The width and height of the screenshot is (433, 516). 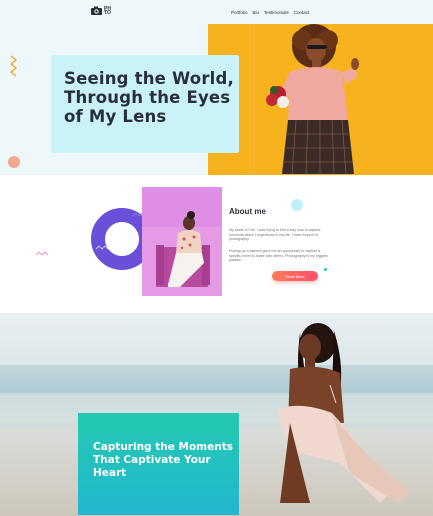 I want to click on about-title: About me, so click(x=247, y=211).